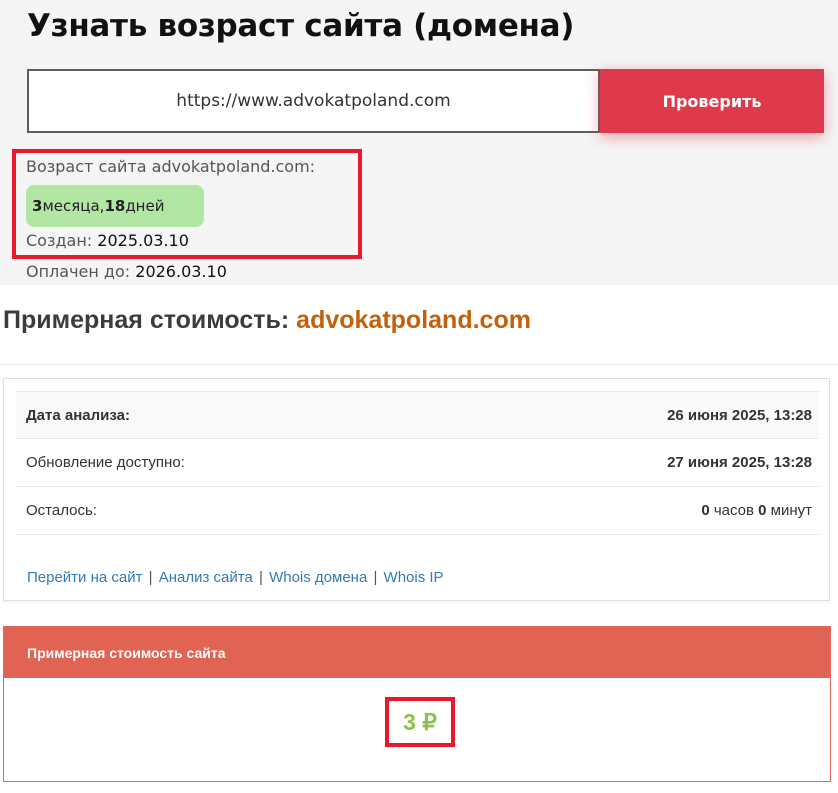 The height and width of the screenshot is (793, 838). I want to click on age-days-word: дней, so click(145, 206).